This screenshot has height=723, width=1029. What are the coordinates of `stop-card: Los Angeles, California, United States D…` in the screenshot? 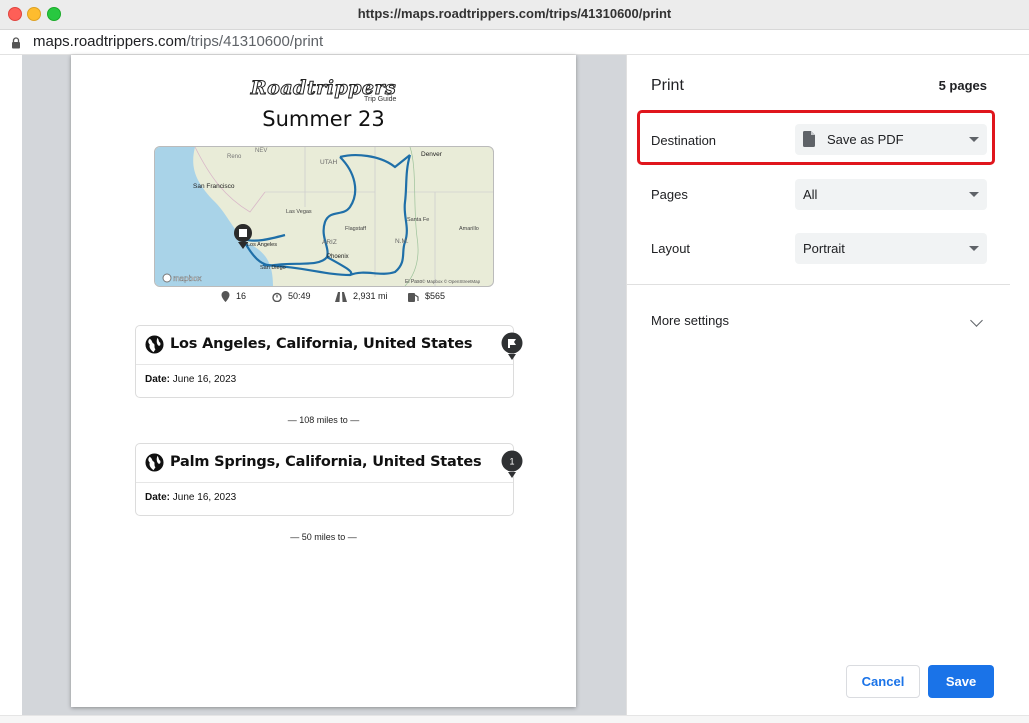 It's located at (324, 361).